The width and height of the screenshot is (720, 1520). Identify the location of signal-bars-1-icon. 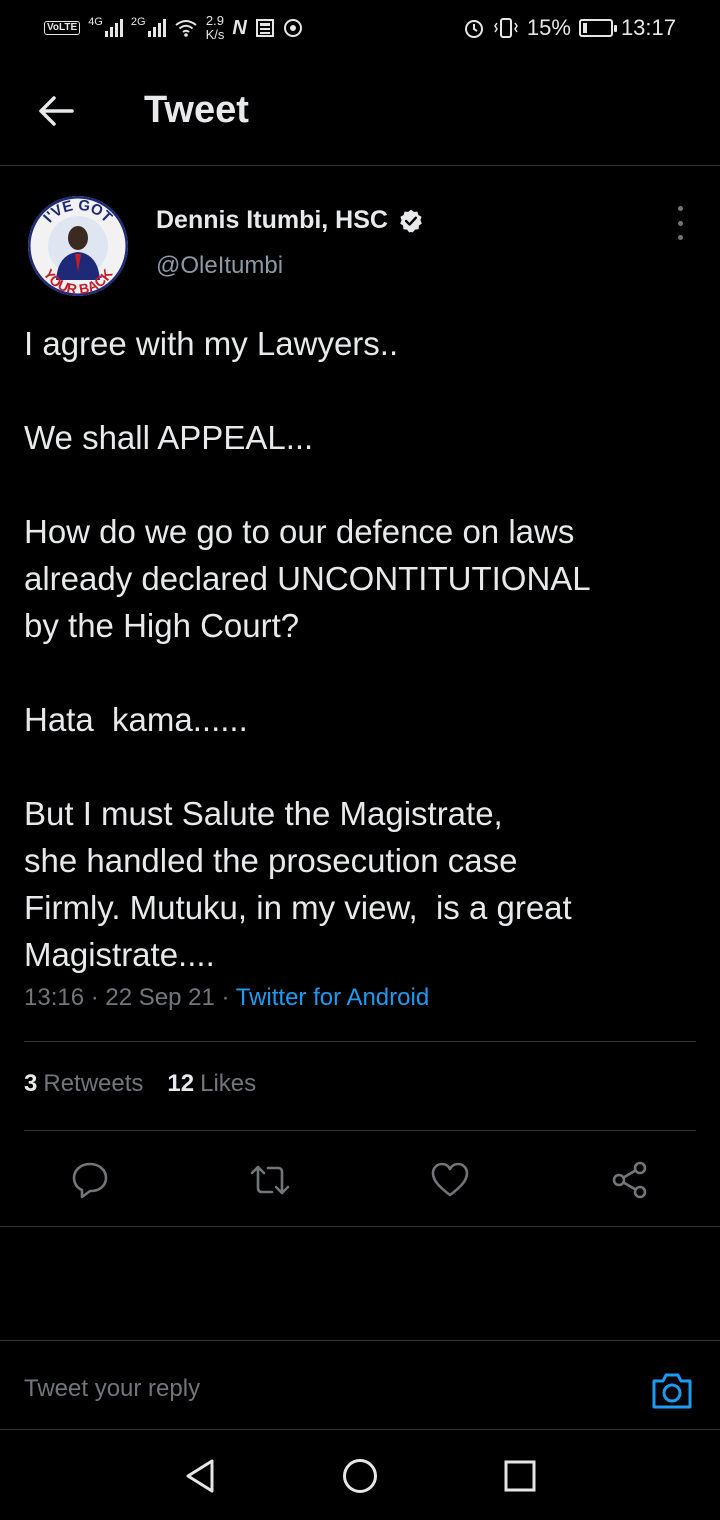
(113, 28).